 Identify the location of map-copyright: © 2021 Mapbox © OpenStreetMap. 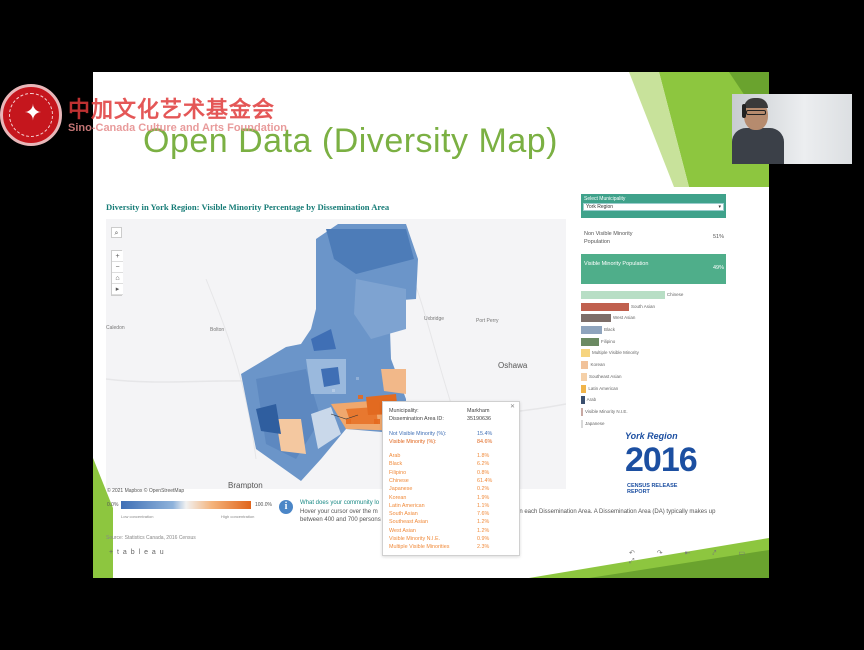
(146, 491).